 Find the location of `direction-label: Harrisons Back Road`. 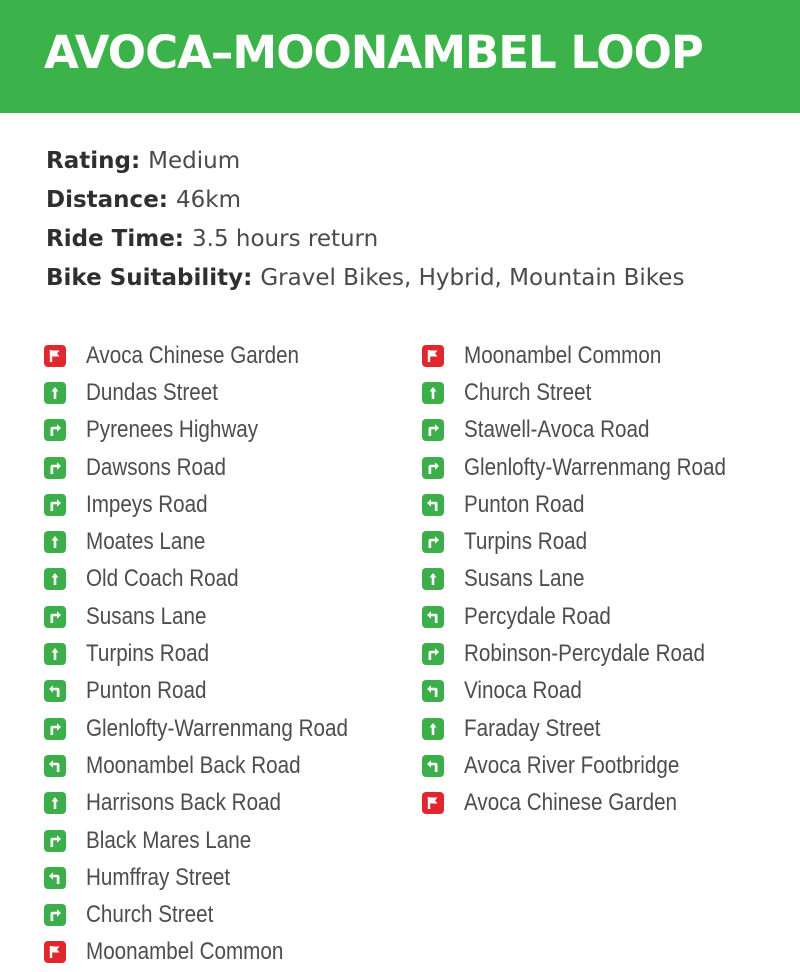

direction-label: Harrisons Back Road is located at coordinates (184, 803).